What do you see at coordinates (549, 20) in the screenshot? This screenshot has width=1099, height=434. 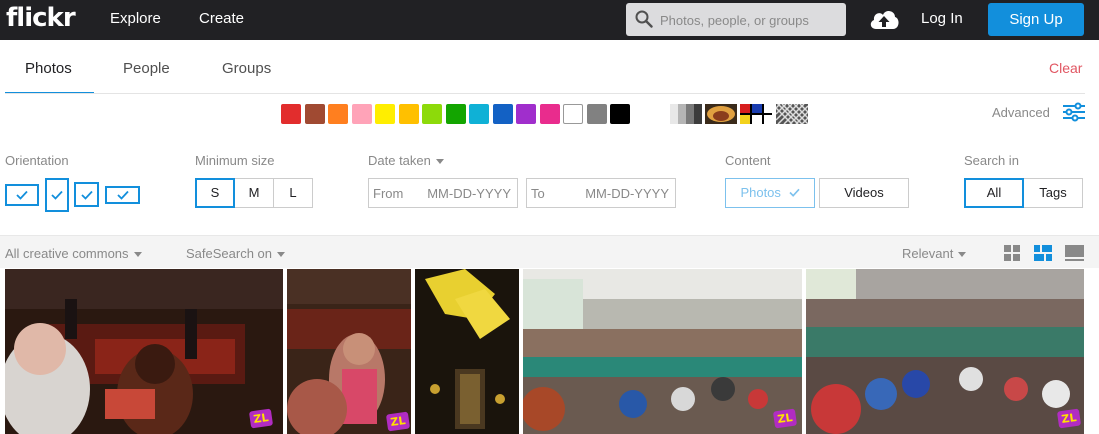 I see `top-navigation-bar: flickr Explore Create Log In Sign Up` at bounding box center [549, 20].